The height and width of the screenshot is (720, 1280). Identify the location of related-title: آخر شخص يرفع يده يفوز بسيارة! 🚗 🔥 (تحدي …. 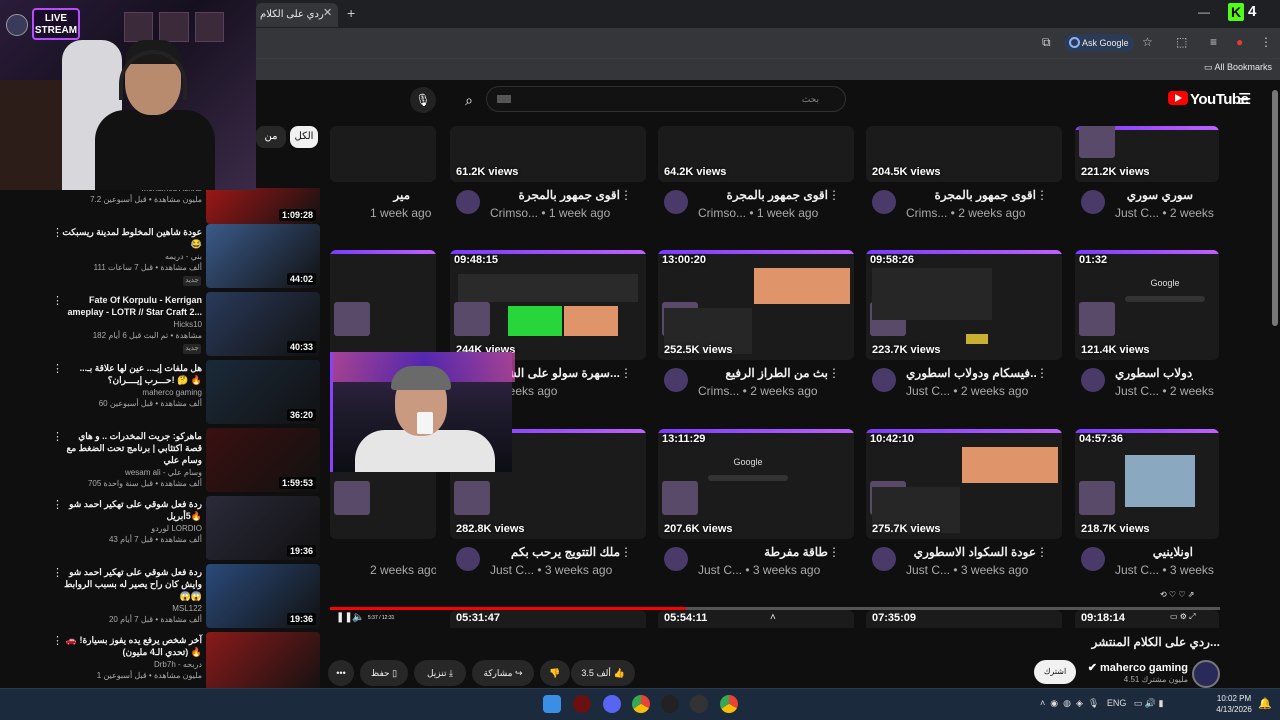
(131, 646).